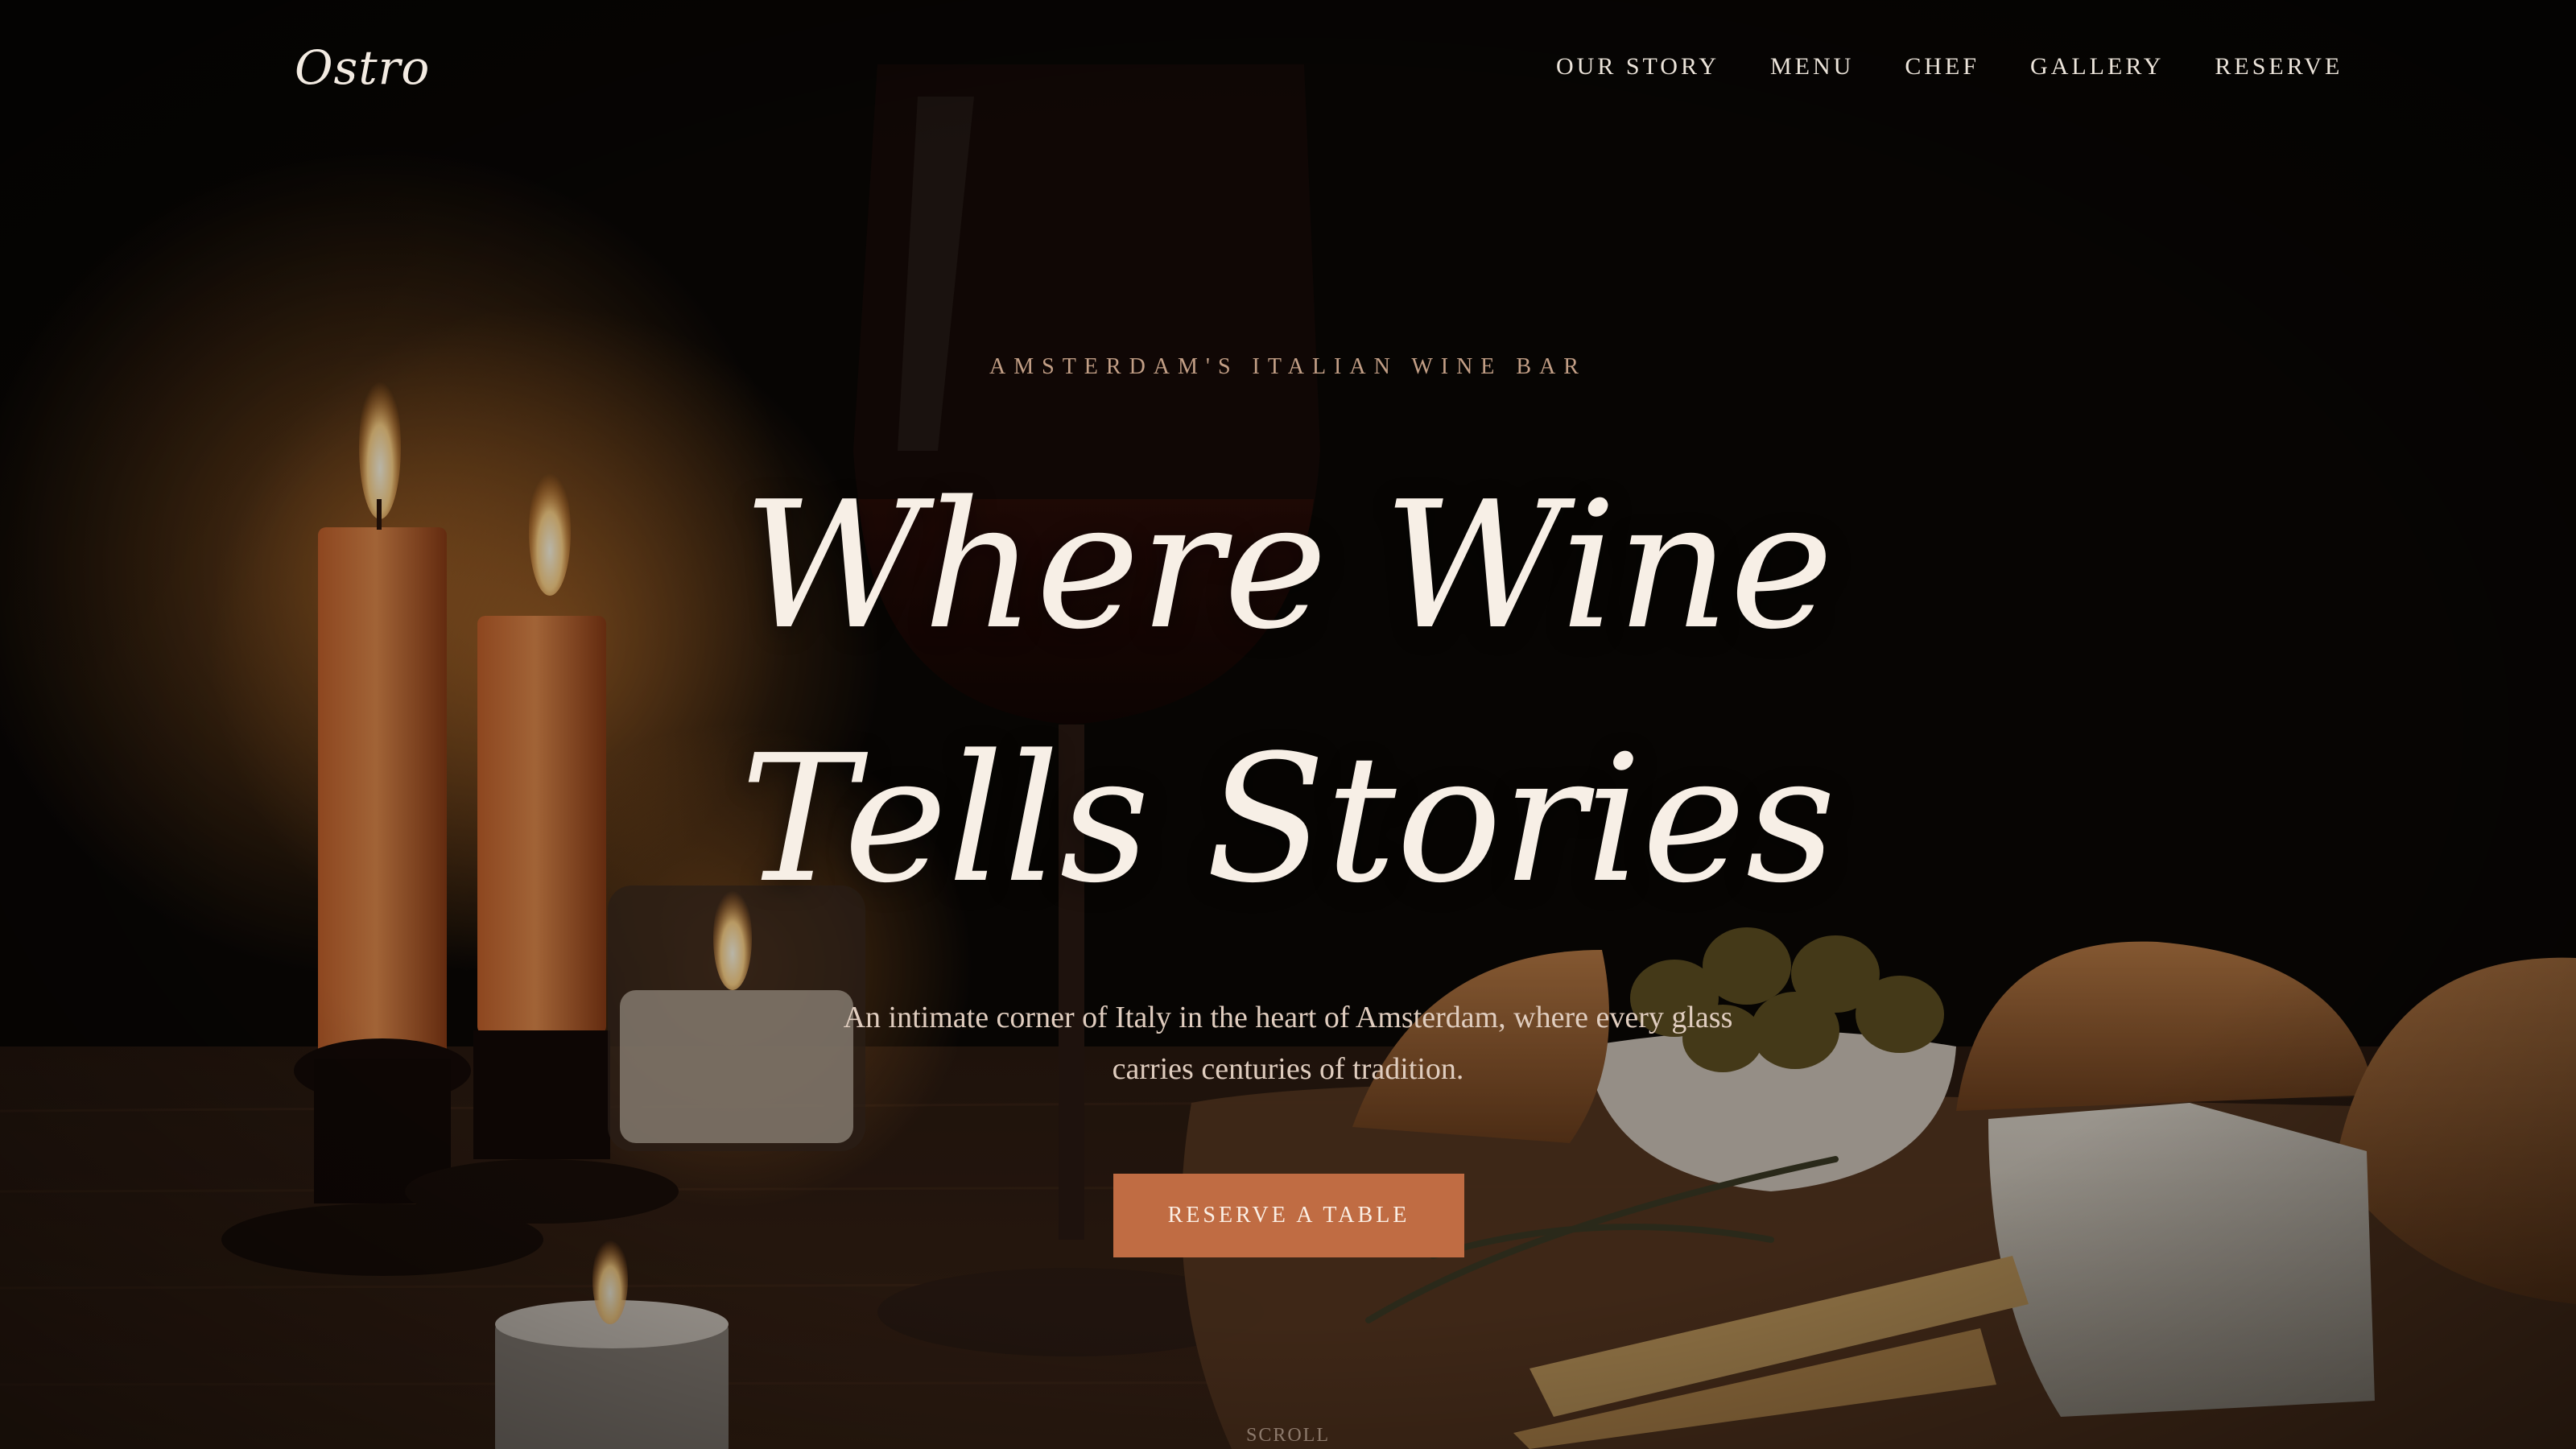 The width and height of the screenshot is (2576, 1449). What do you see at coordinates (2279, 66) in the screenshot?
I see `nav-reserve: RESERVE` at bounding box center [2279, 66].